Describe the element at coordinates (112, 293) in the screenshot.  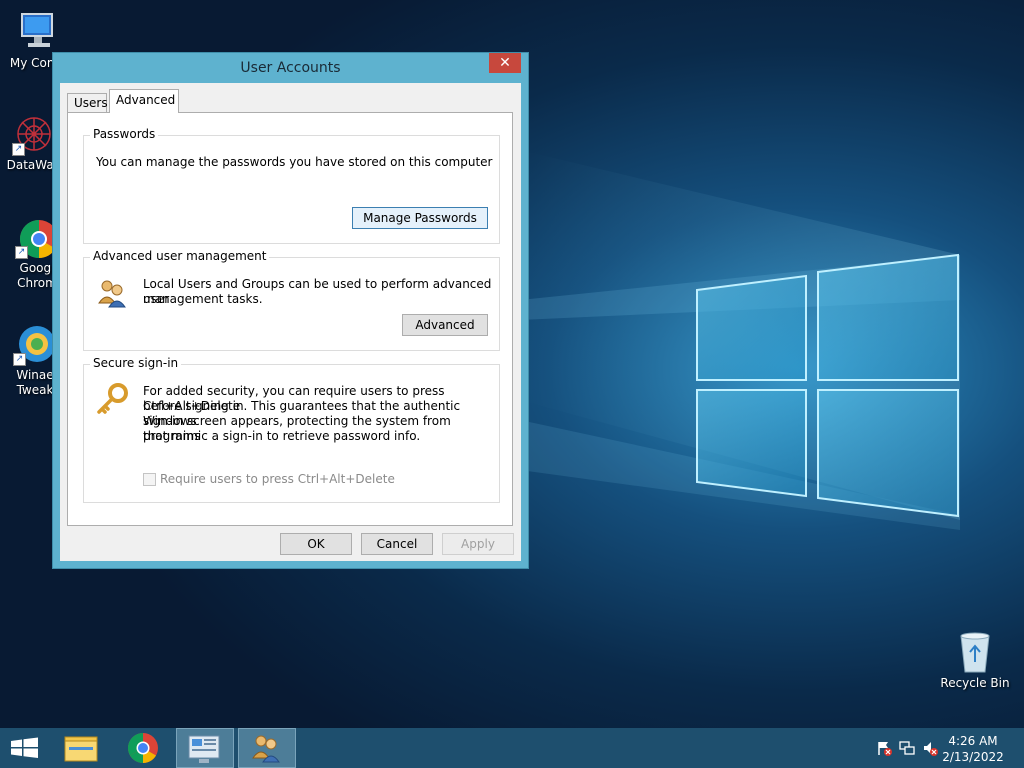
I see `users-group-icon` at that location.